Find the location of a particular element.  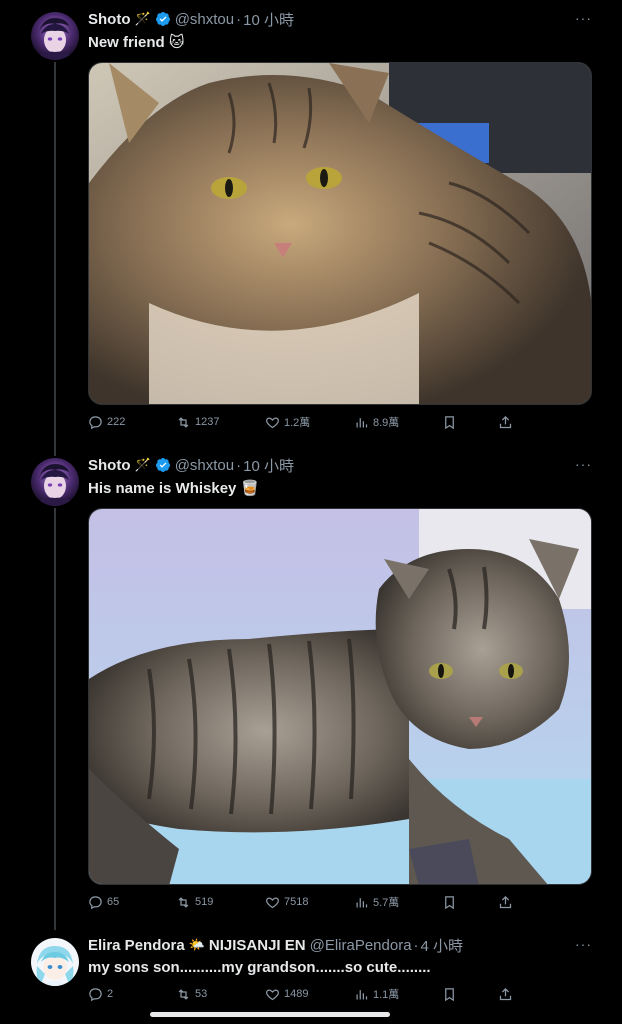

reply-count: 65 is located at coordinates (113, 902).